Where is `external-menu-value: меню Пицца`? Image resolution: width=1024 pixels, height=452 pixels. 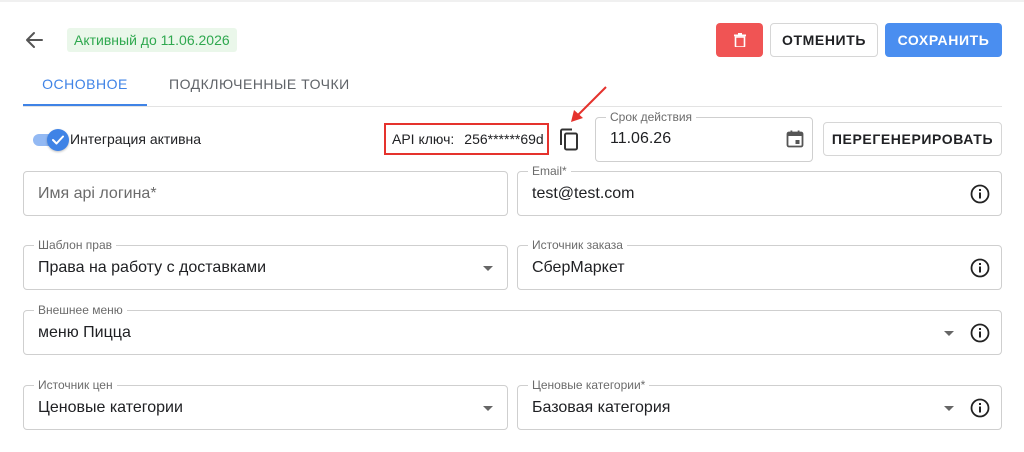 external-menu-value: меню Пицца is located at coordinates (84, 332).